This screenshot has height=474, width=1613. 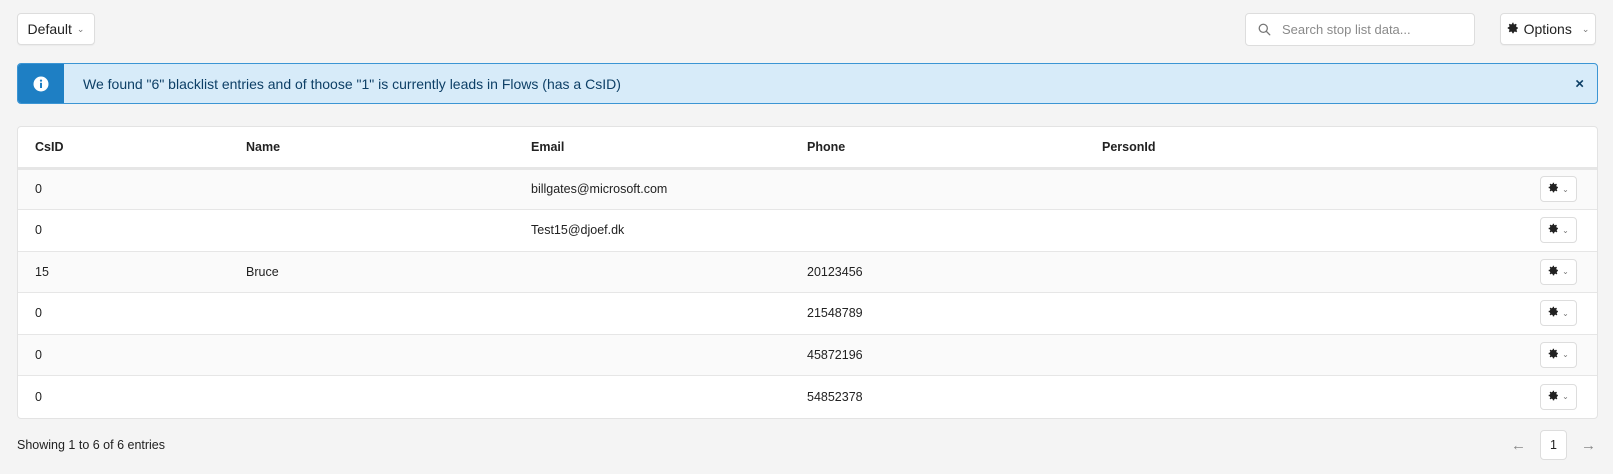 What do you see at coordinates (669, 230) in the screenshot?
I see `cell-email: Test15@djoef.dk` at bounding box center [669, 230].